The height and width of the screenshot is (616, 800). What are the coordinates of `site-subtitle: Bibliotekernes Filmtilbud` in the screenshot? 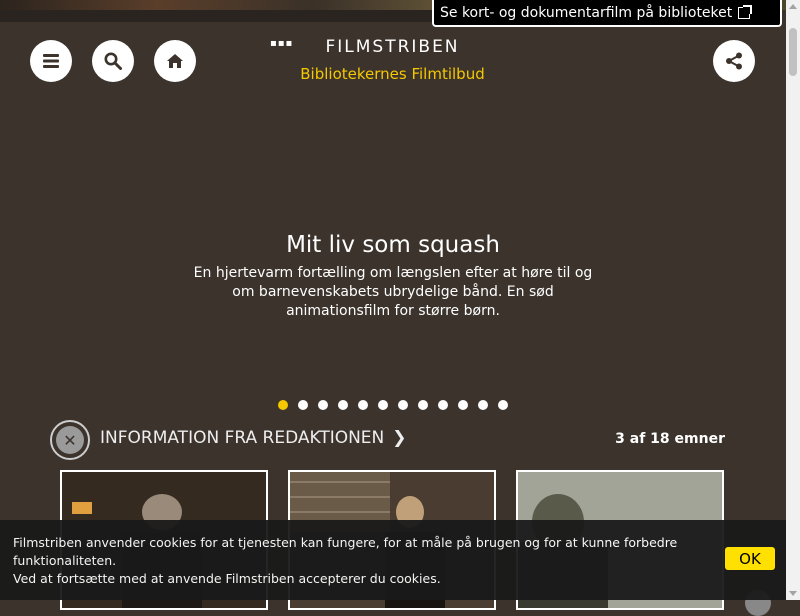 It's located at (392, 74).